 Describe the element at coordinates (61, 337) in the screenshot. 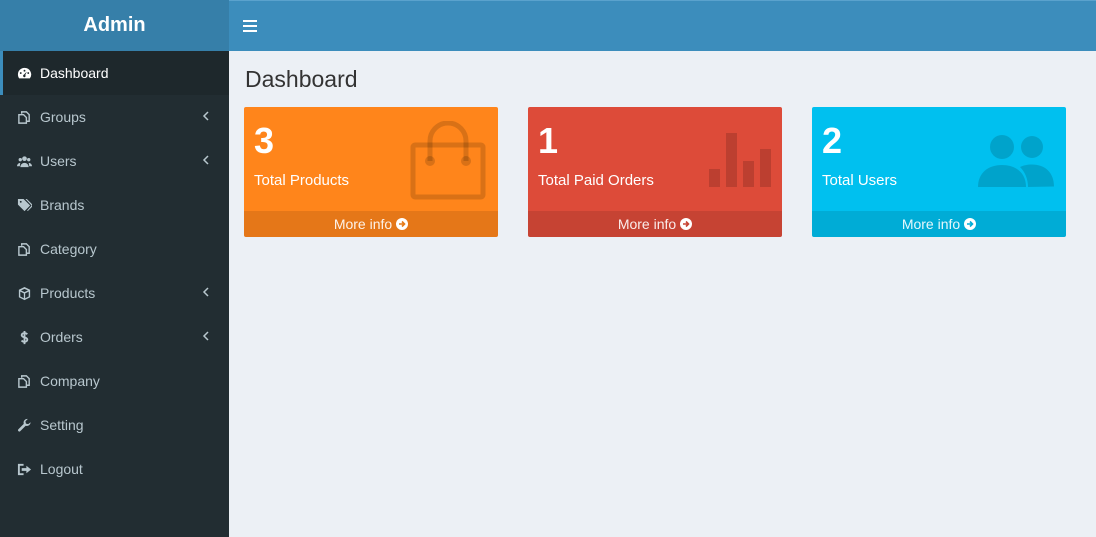

I see `sidebar-item-label: Orders` at that location.